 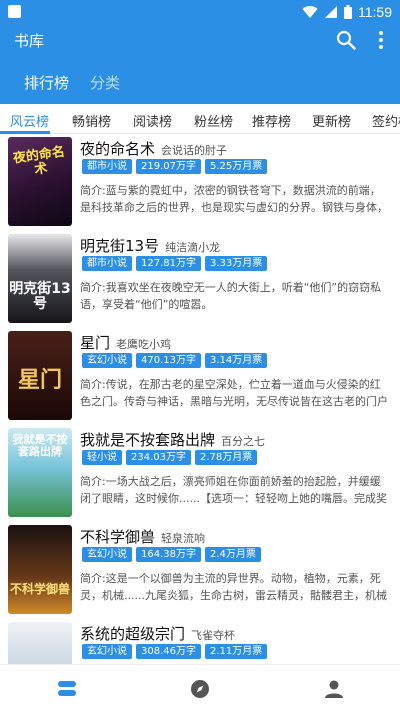 I want to click on tag-wordcount: 164.38万字, so click(x=168, y=554).